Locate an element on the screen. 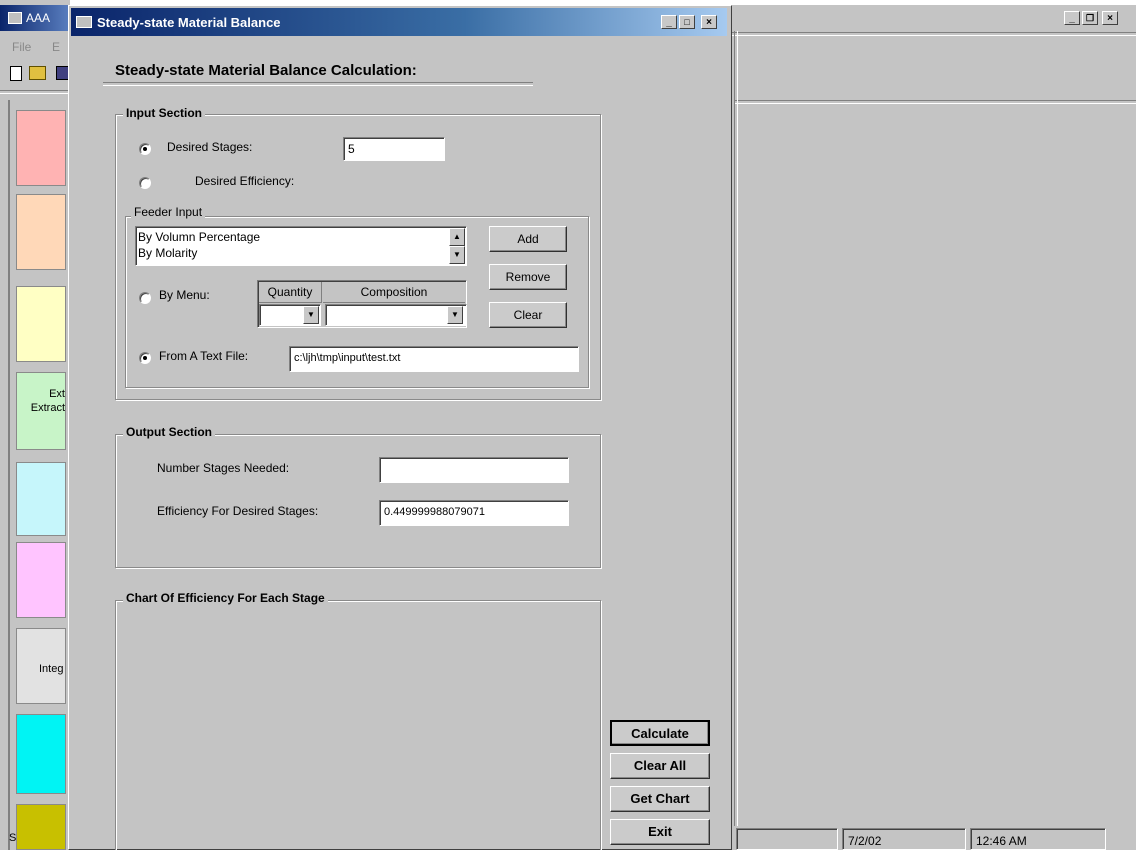 This screenshot has width=1136, height=850. feeder-type-list: By Volumn Percentage By Molarity is located at coordinates (301, 246).